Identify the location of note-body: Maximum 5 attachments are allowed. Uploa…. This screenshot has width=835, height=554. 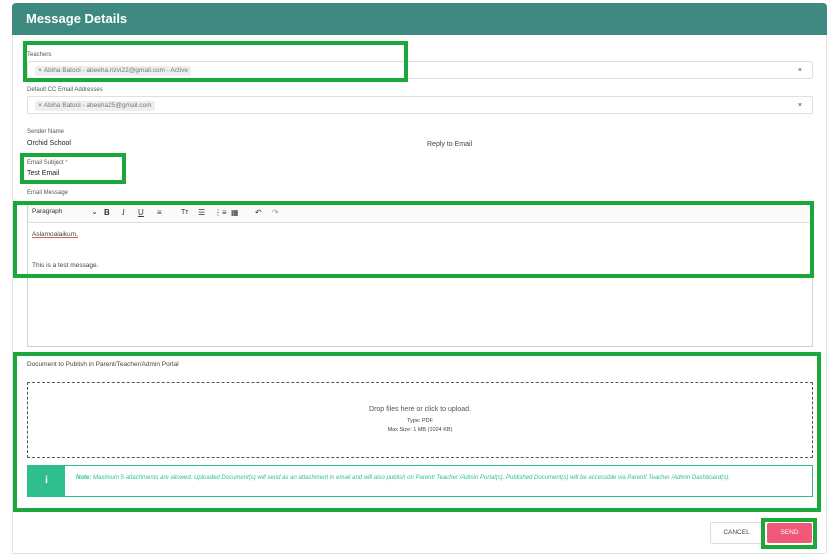
(411, 478).